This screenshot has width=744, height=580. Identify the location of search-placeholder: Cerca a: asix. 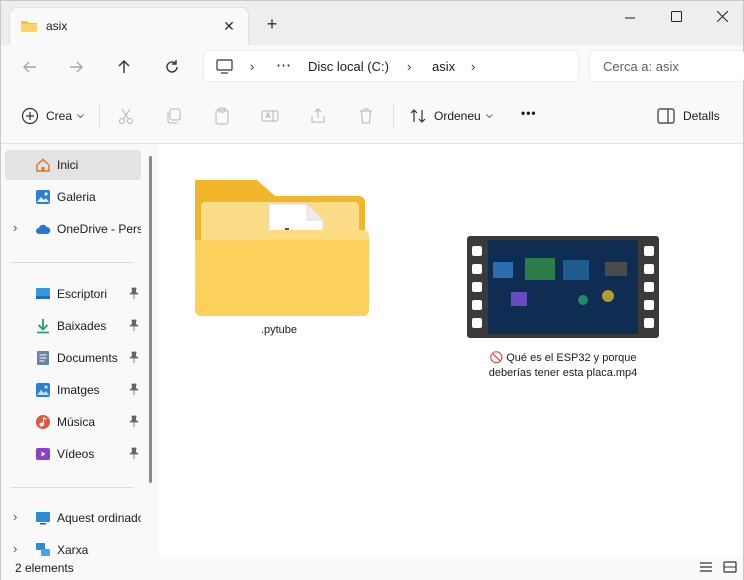
(641, 66).